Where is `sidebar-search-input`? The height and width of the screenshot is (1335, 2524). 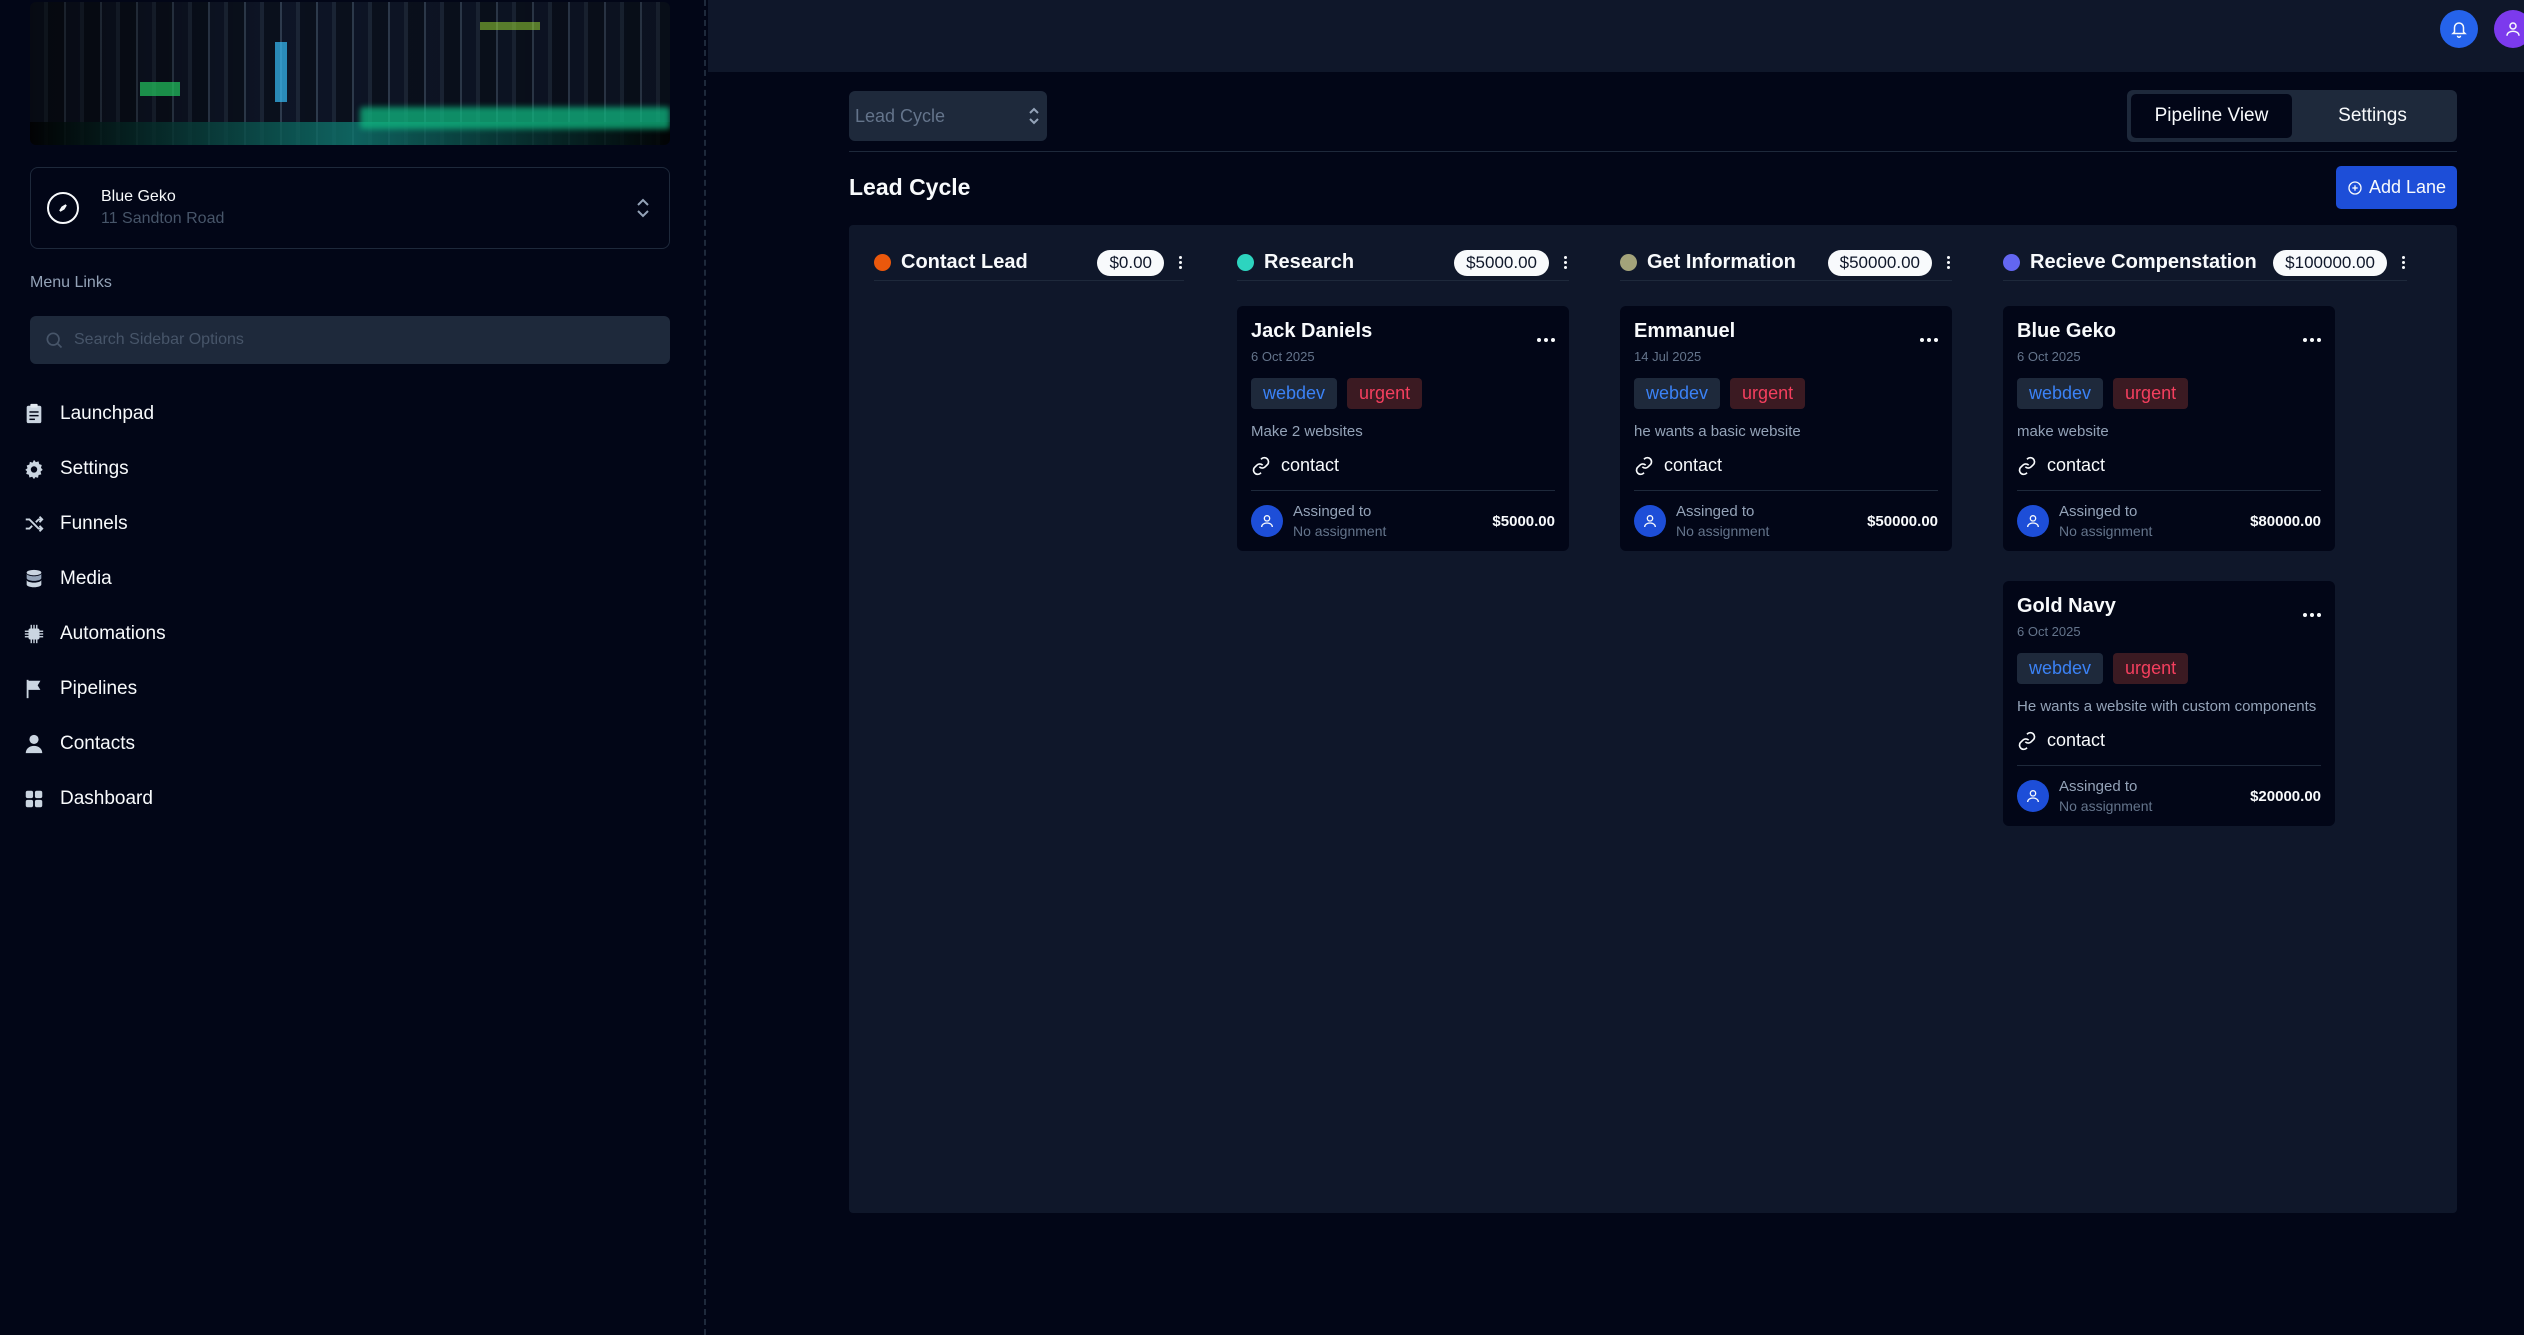 sidebar-search-input is located at coordinates (354, 340).